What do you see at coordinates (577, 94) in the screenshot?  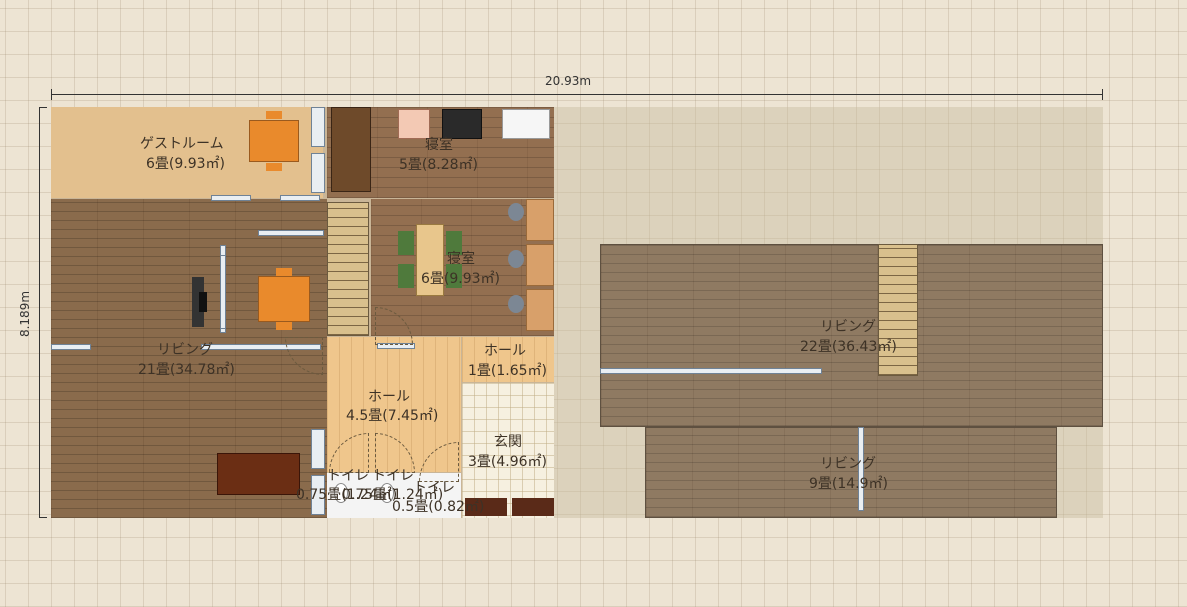 I see `width-dimension-line` at bounding box center [577, 94].